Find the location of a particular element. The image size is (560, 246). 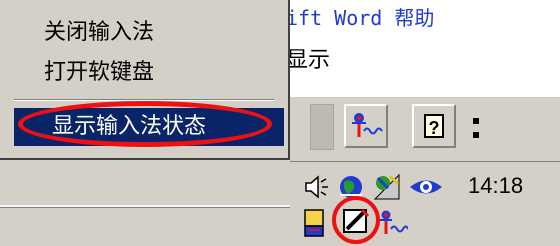

toolbar-grip-icon is located at coordinates (476, 121).